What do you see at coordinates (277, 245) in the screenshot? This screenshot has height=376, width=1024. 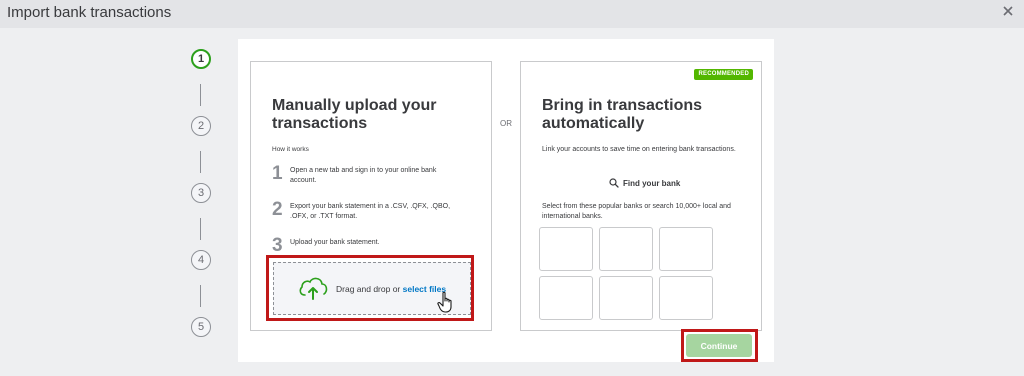 I see `instruction-number: 3` at bounding box center [277, 245].